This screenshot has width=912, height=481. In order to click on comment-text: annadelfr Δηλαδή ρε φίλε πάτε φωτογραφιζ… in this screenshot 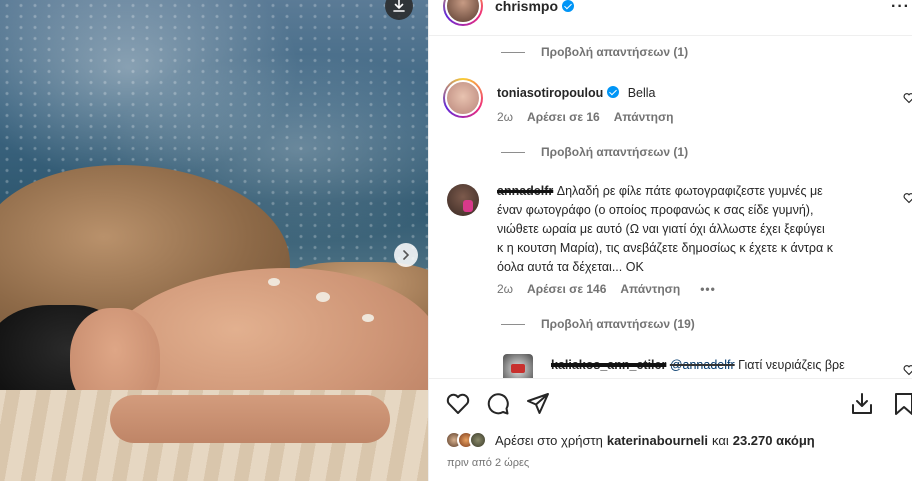, I will do `click(699, 191)`.